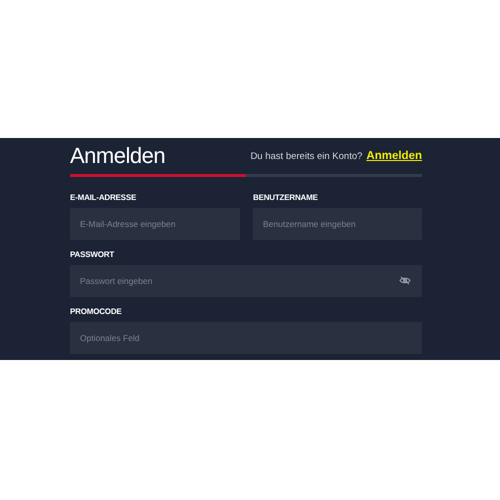 Image resolution: width=500 pixels, height=500 pixels. Describe the element at coordinates (306, 156) in the screenshot. I see `login-prompt: Du hast bereits ein Konto?` at that location.